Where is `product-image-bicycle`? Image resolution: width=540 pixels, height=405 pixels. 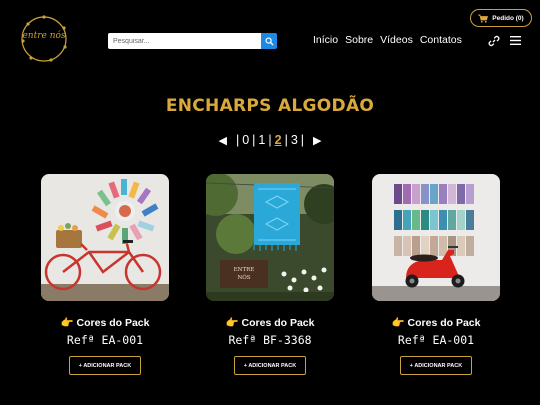 product-image-bicycle is located at coordinates (105, 237).